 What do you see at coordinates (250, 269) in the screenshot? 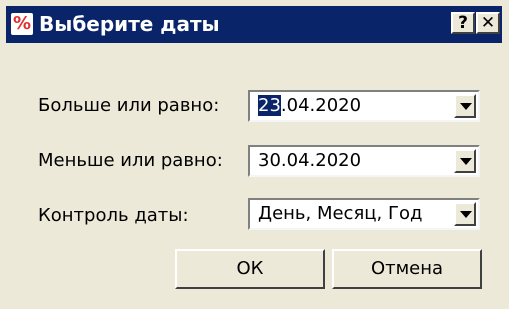
I see `ok-button: ОК` at bounding box center [250, 269].